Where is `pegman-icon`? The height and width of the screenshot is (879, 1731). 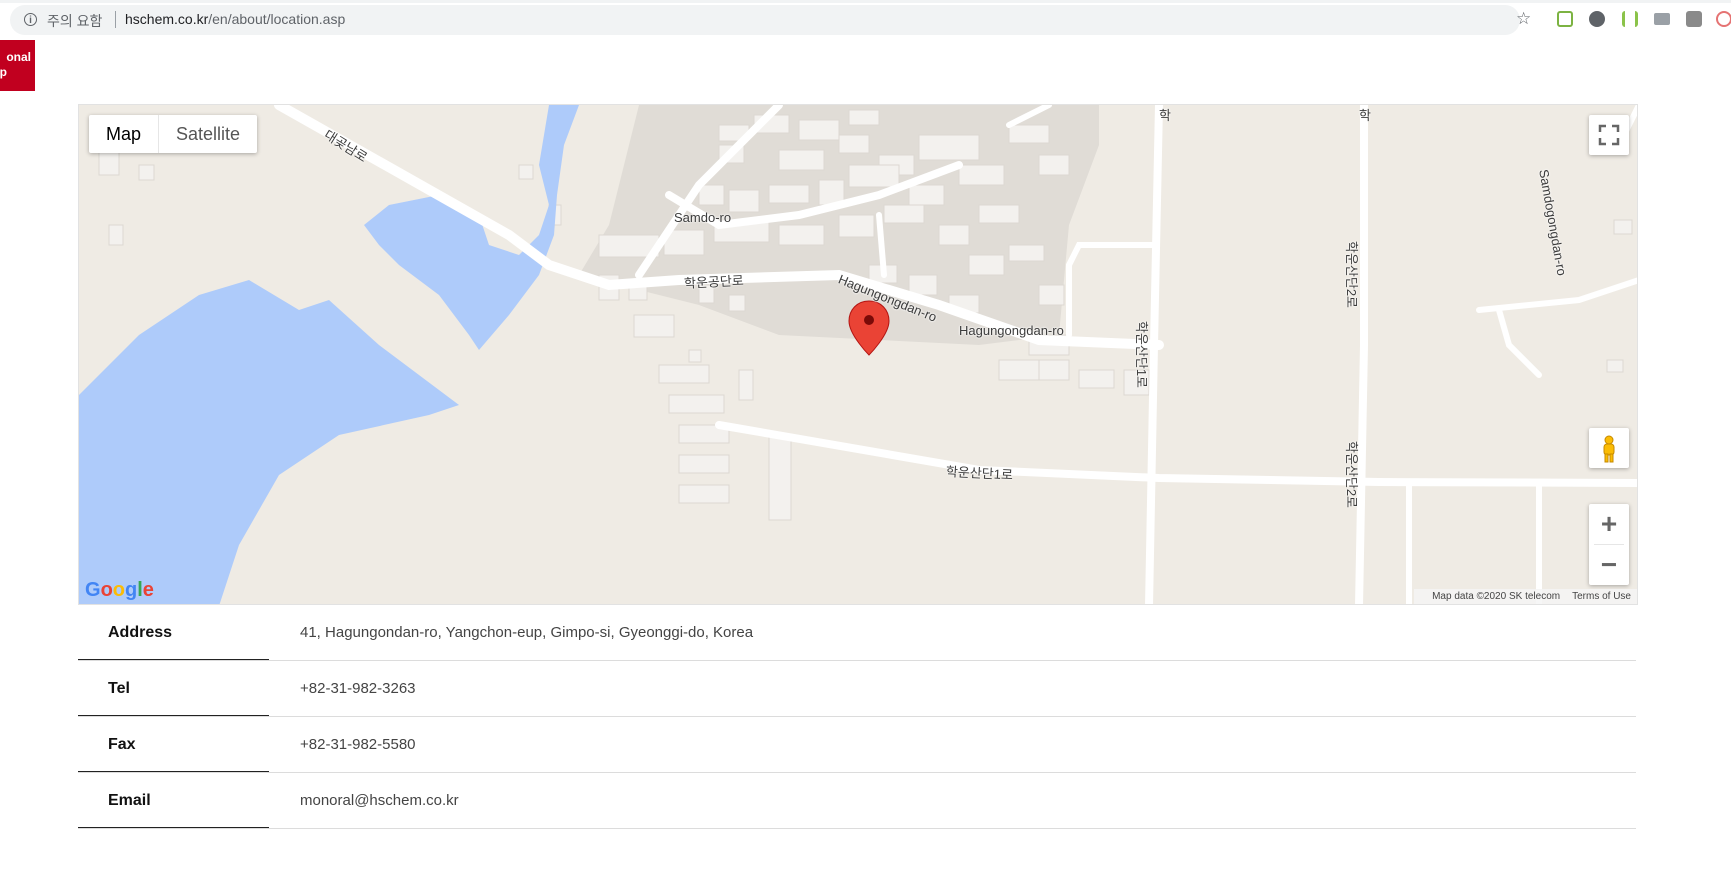
pegman-icon is located at coordinates (1609, 449).